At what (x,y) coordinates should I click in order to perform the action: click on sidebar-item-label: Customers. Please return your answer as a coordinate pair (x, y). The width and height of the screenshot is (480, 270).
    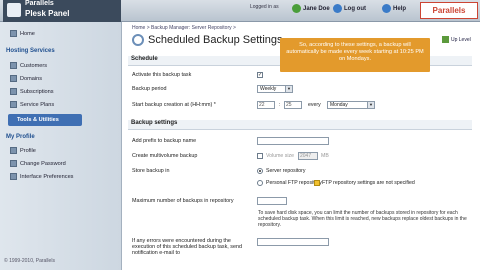
    Looking at the image, I should click on (34, 65).